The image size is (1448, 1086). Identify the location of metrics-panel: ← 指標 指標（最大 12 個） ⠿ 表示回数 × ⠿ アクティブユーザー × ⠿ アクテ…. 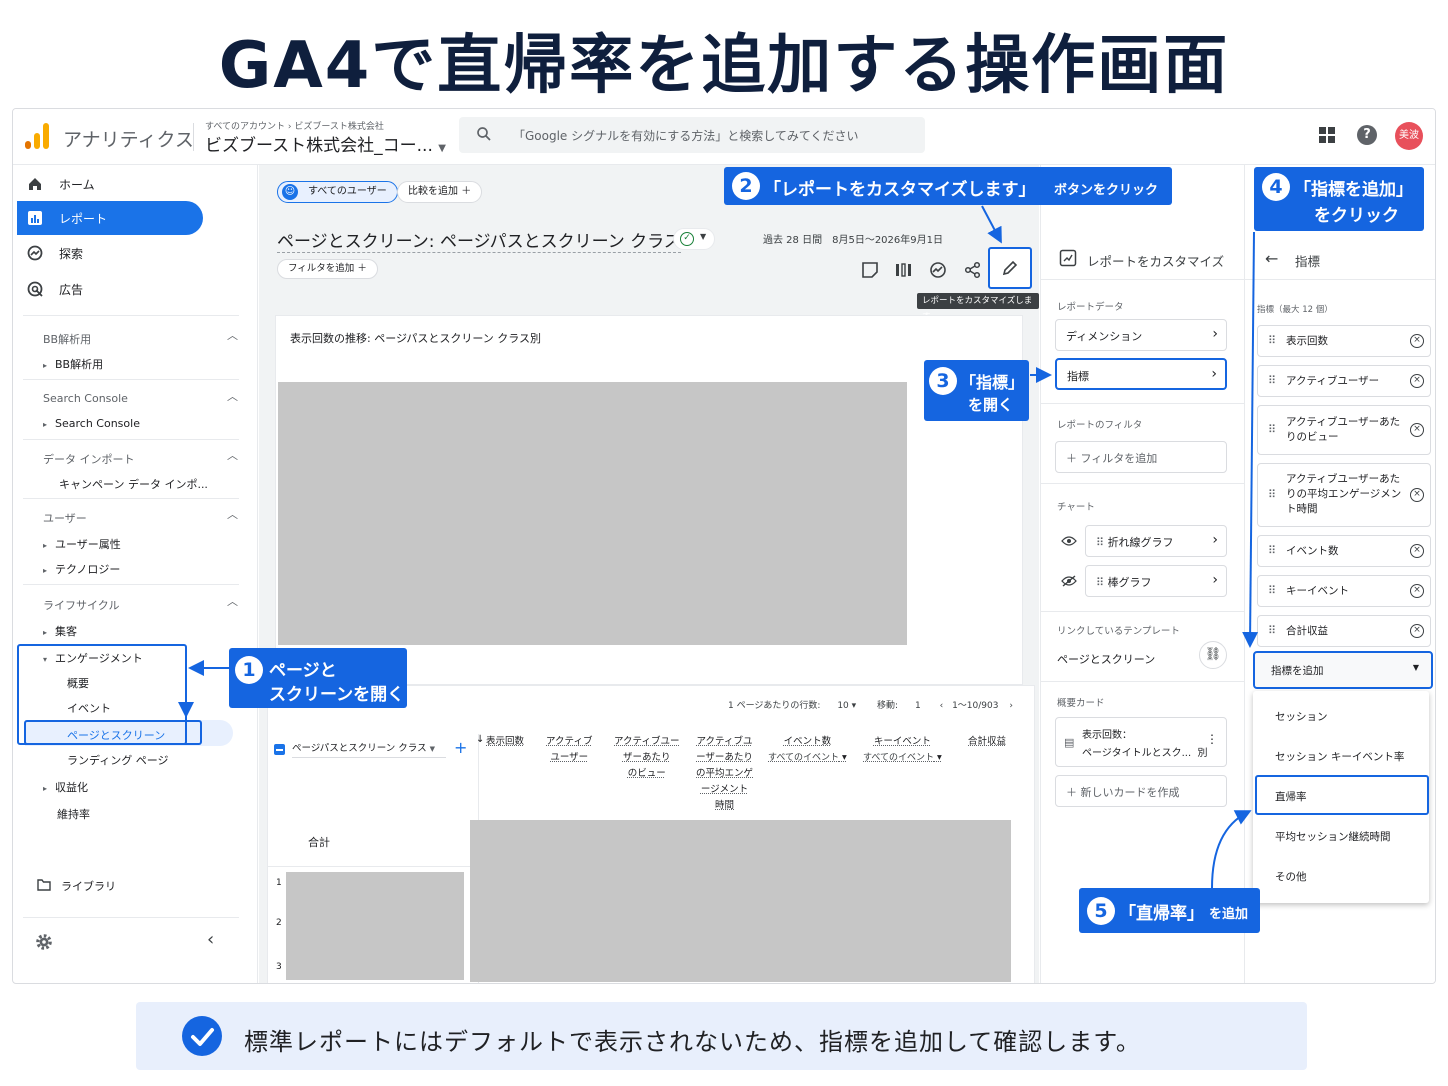
(1339, 574).